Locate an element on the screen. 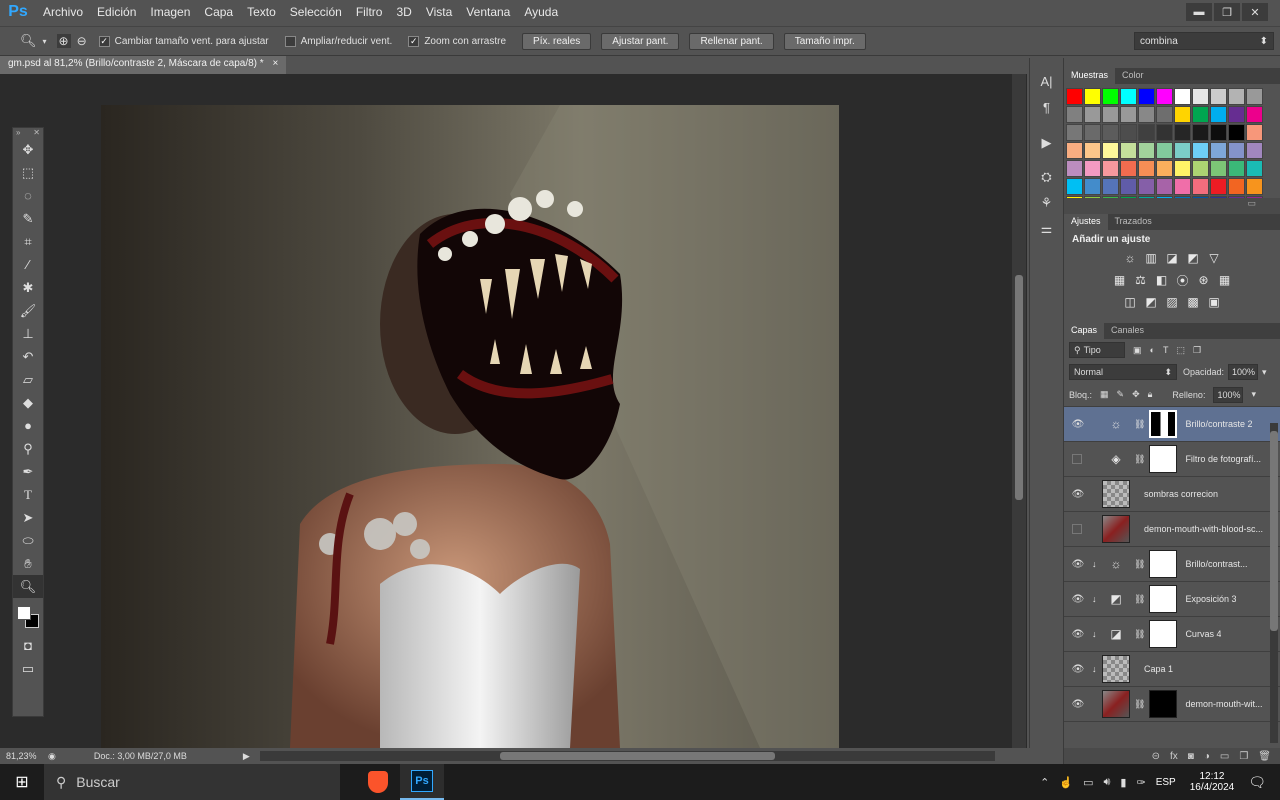 The image size is (1280, 800). minimize-button: ▬ is located at coordinates (1199, 12).